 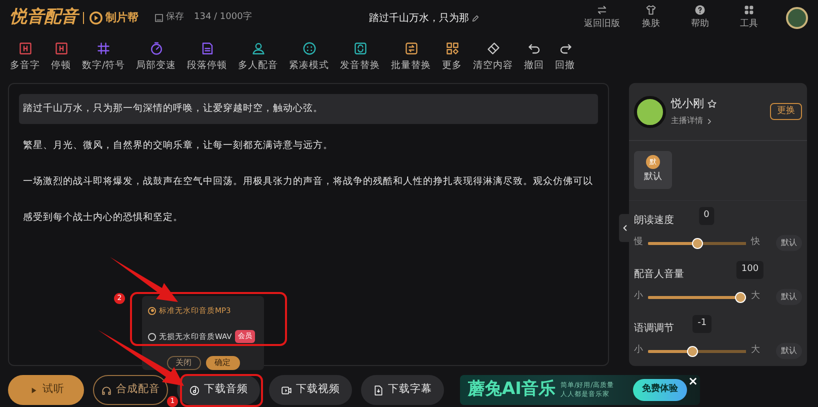 What do you see at coordinates (207, 57) in the screenshot?
I see `toolbar-item: 段落停顿` at bounding box center [207, 57].